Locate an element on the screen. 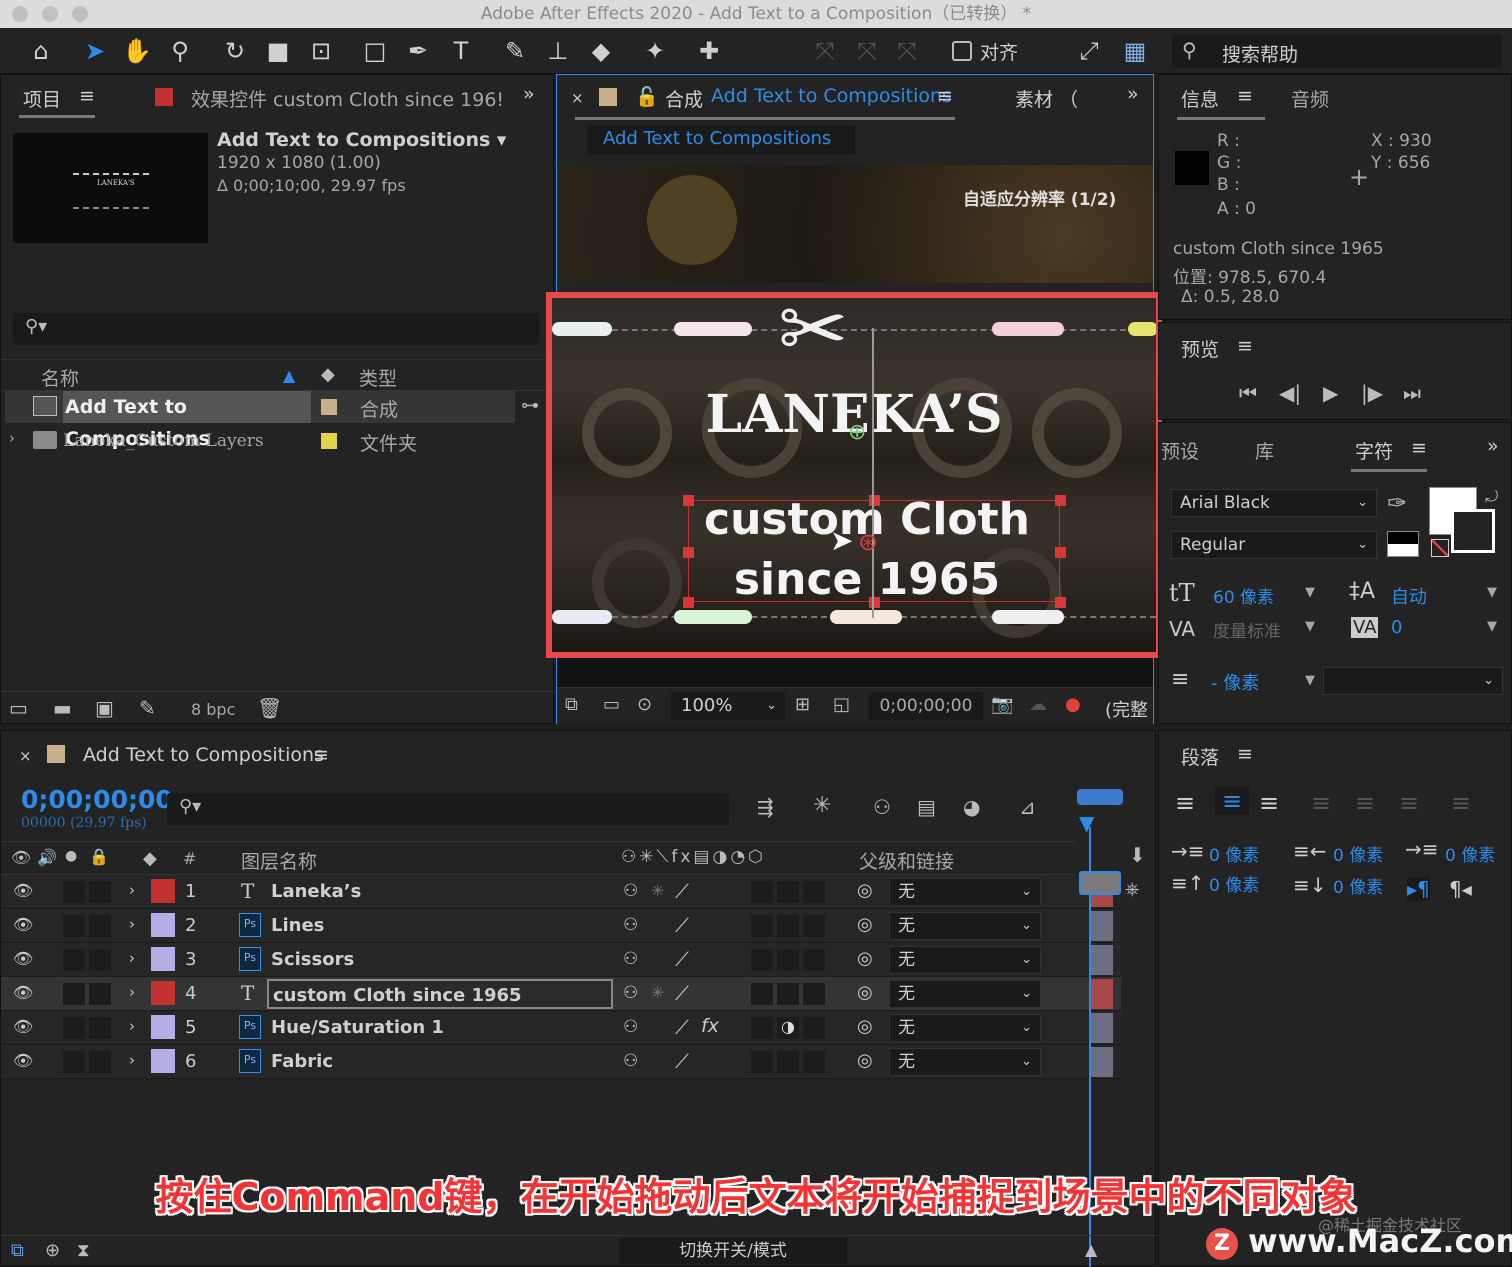  font-style-dropdown: Regular ⌄ is located at coordinates (1274, 545).